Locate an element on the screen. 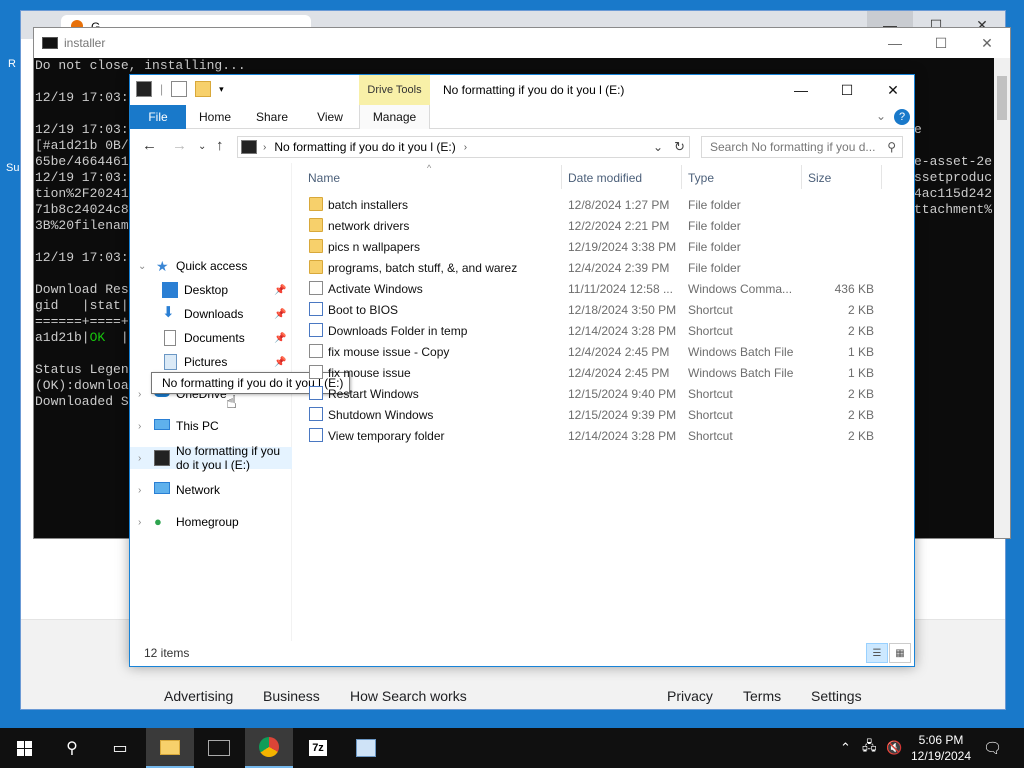 The image size is (1024, 768). help-icon: ? is located at coordinates (902, 117).